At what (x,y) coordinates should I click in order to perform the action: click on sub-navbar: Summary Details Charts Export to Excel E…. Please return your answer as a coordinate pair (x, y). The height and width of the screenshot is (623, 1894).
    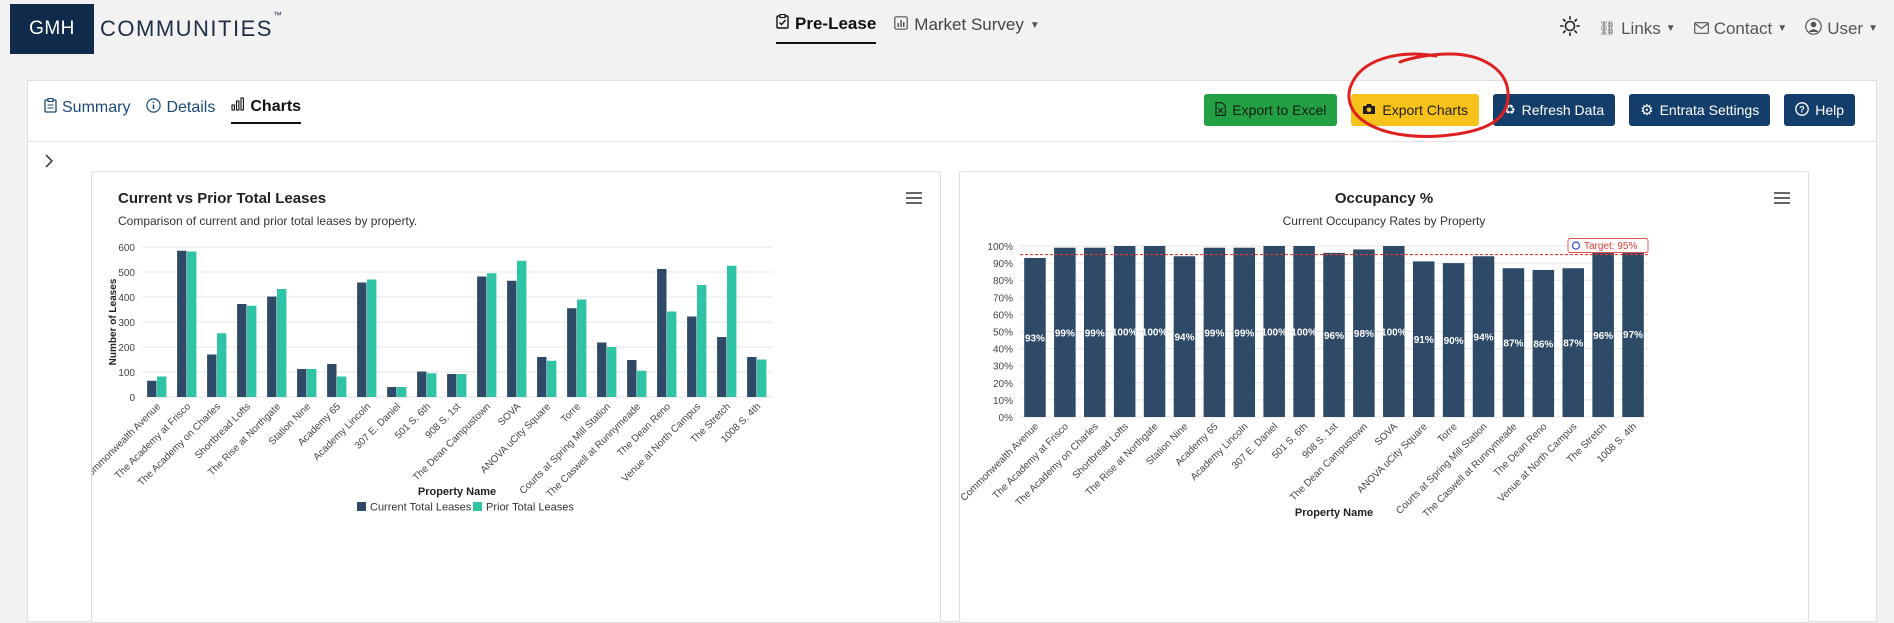
    Looking at the image, I should click on (952, 111).